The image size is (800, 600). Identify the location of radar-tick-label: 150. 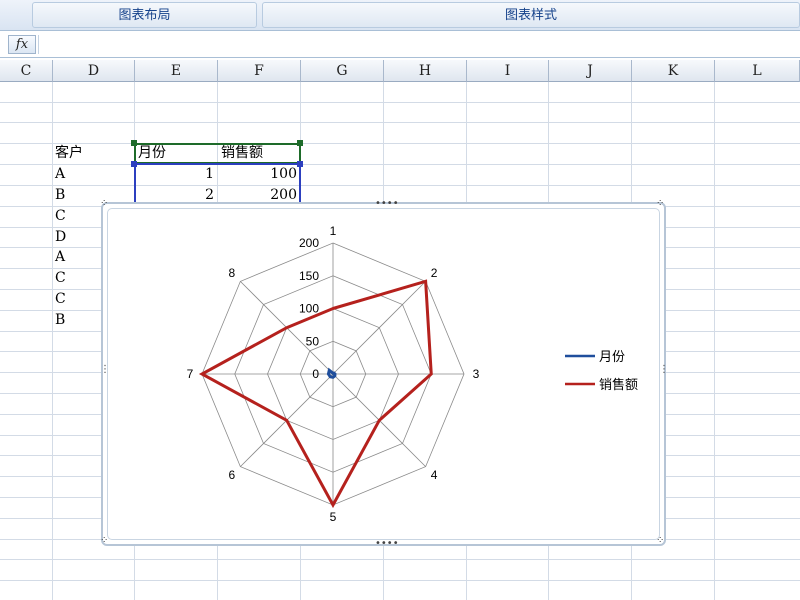
(309, 276).